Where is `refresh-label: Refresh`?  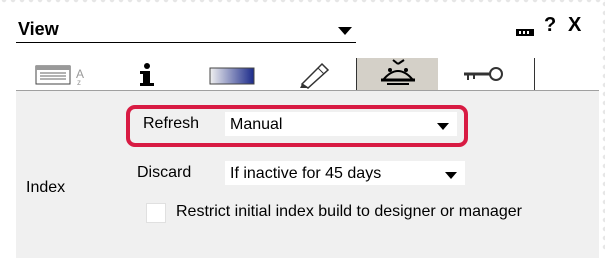 refresh-label: Refresh is located at coordinates (171, 123).